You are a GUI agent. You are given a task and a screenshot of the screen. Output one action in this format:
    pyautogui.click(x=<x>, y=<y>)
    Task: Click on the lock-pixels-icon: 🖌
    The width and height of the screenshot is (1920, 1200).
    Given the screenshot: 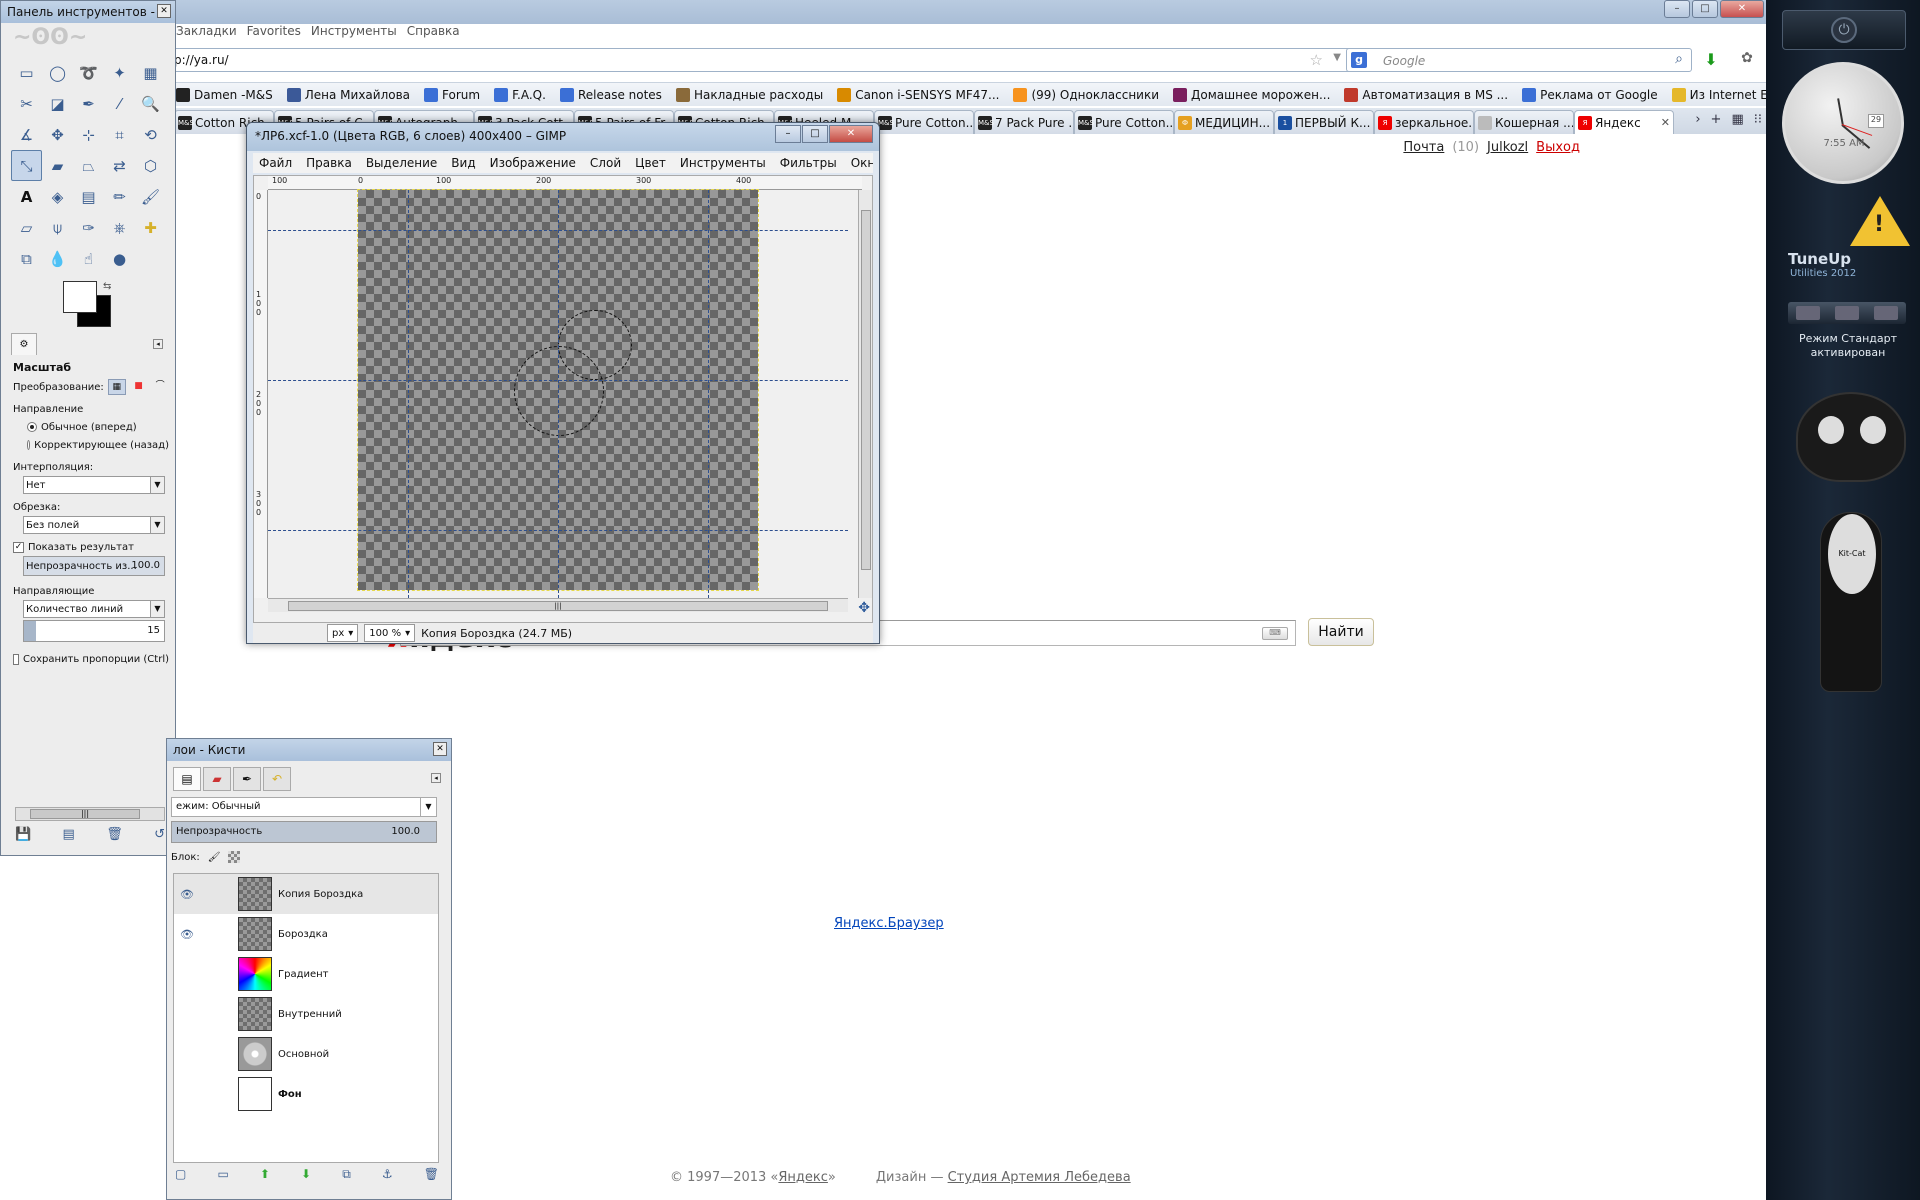 What is the action you would take?
    pyautogui.click(x=214, y=857)
    